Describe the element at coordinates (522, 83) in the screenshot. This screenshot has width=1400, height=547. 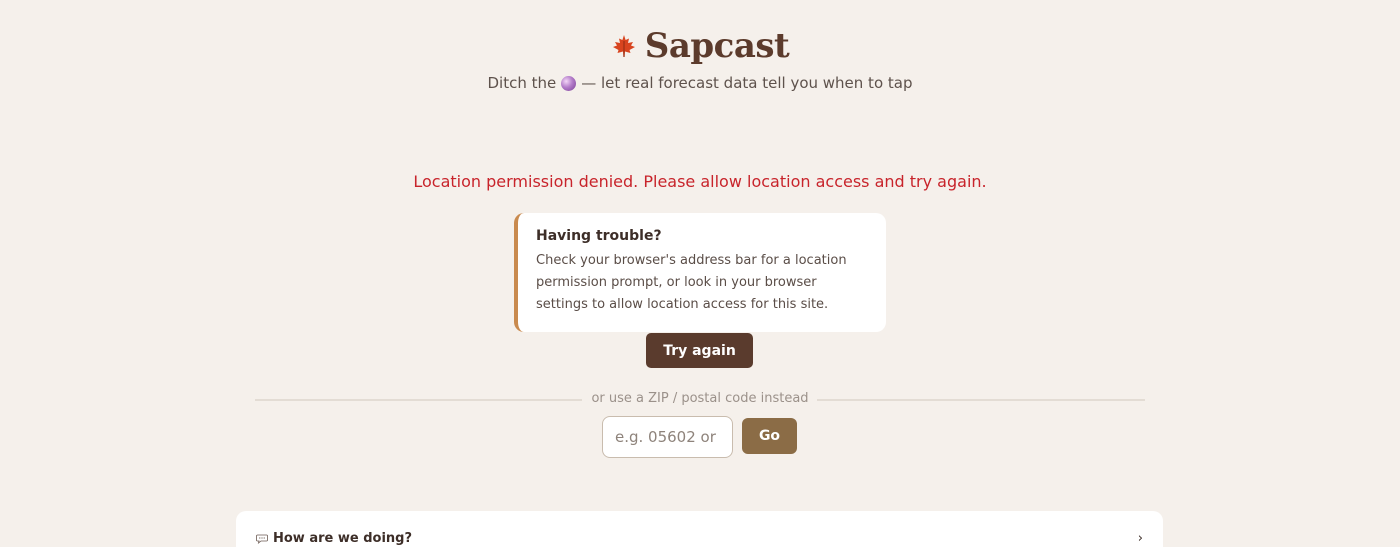
I see `tagline-start: Ditch the` at that location.